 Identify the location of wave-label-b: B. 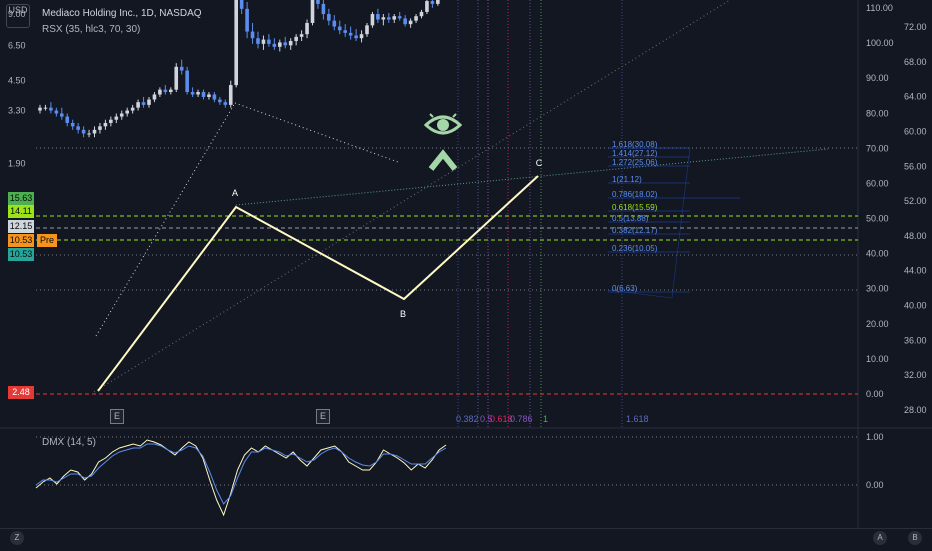
(403, 314).